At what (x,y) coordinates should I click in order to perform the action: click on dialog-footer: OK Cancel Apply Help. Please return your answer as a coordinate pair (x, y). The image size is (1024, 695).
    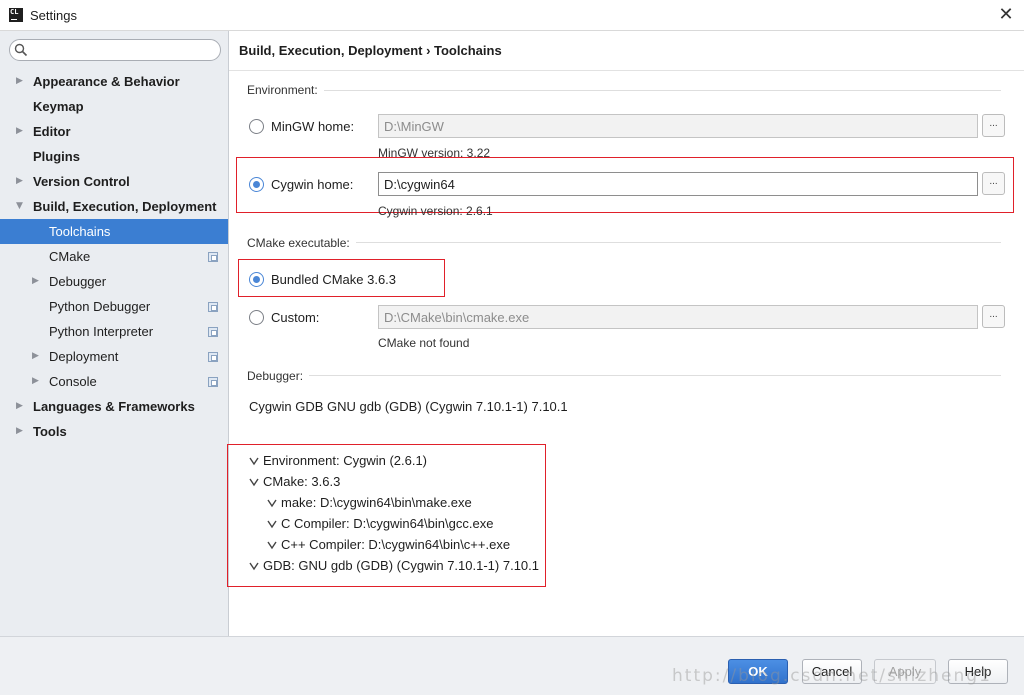
    Looking at the image, I should click on (512, 665).